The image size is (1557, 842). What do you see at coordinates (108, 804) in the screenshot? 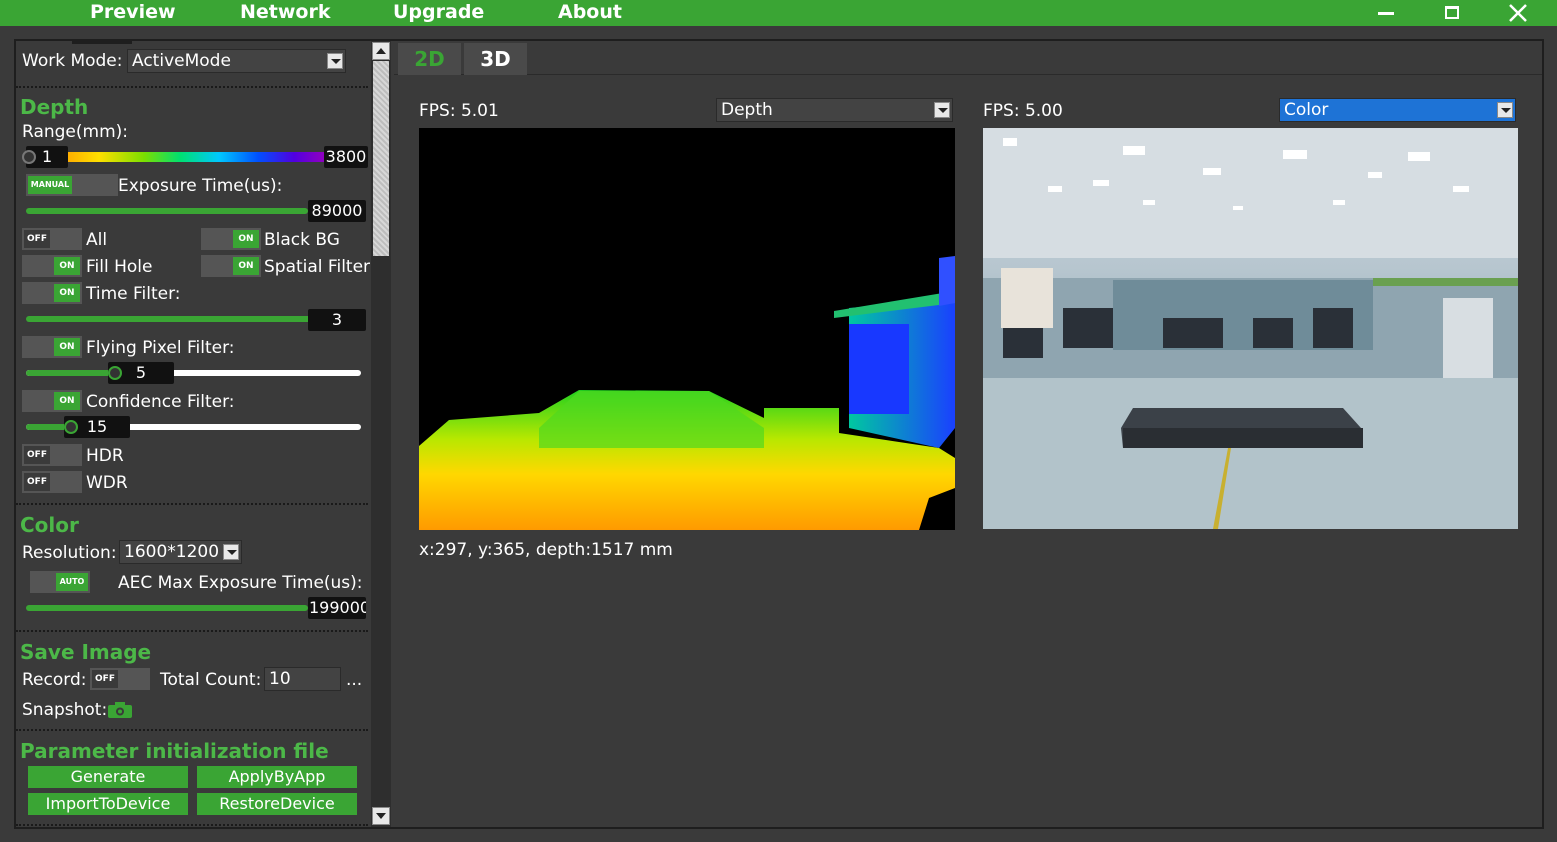
I see `import-to-device-button: ImportToDevice` at bounding box center [108, 804].